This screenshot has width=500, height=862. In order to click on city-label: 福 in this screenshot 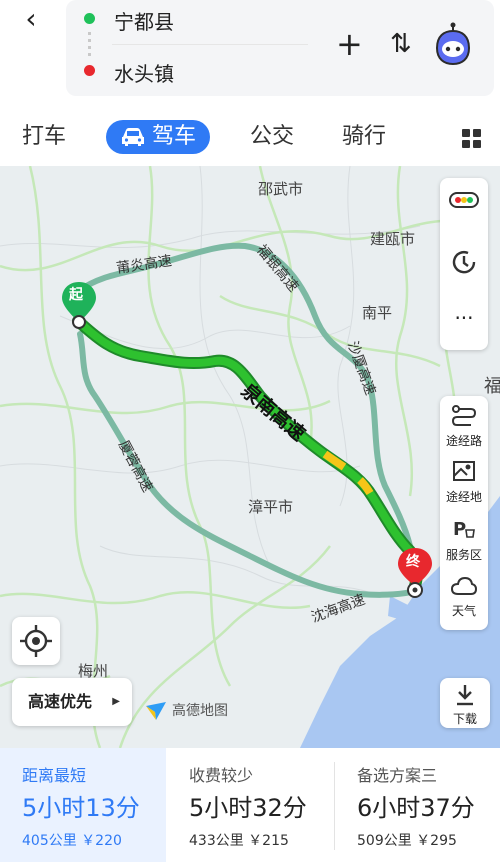, I will do `click(492, 386)`.